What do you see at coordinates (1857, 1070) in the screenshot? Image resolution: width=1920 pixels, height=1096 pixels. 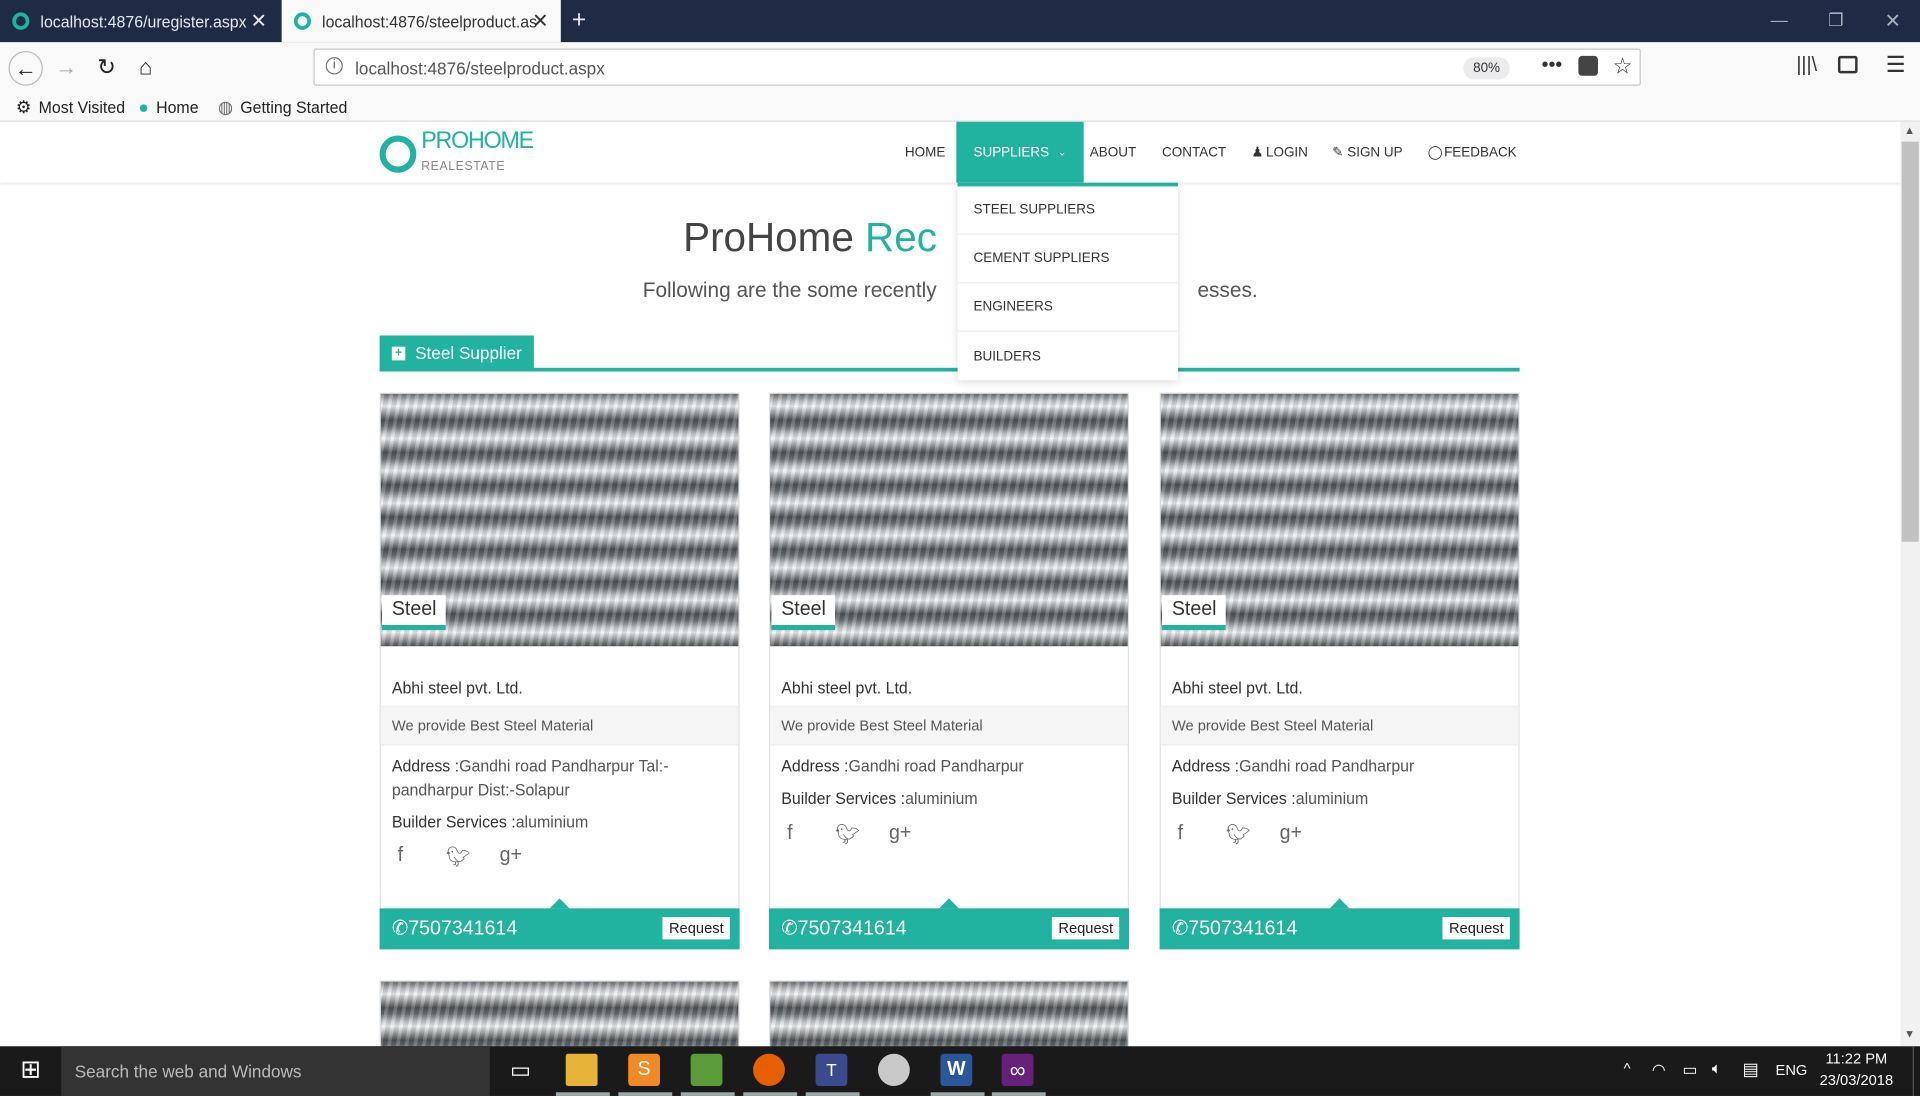 I see `system-clock: 11:22 PM 23/03/2018` at bounding box center [1857, 1070].